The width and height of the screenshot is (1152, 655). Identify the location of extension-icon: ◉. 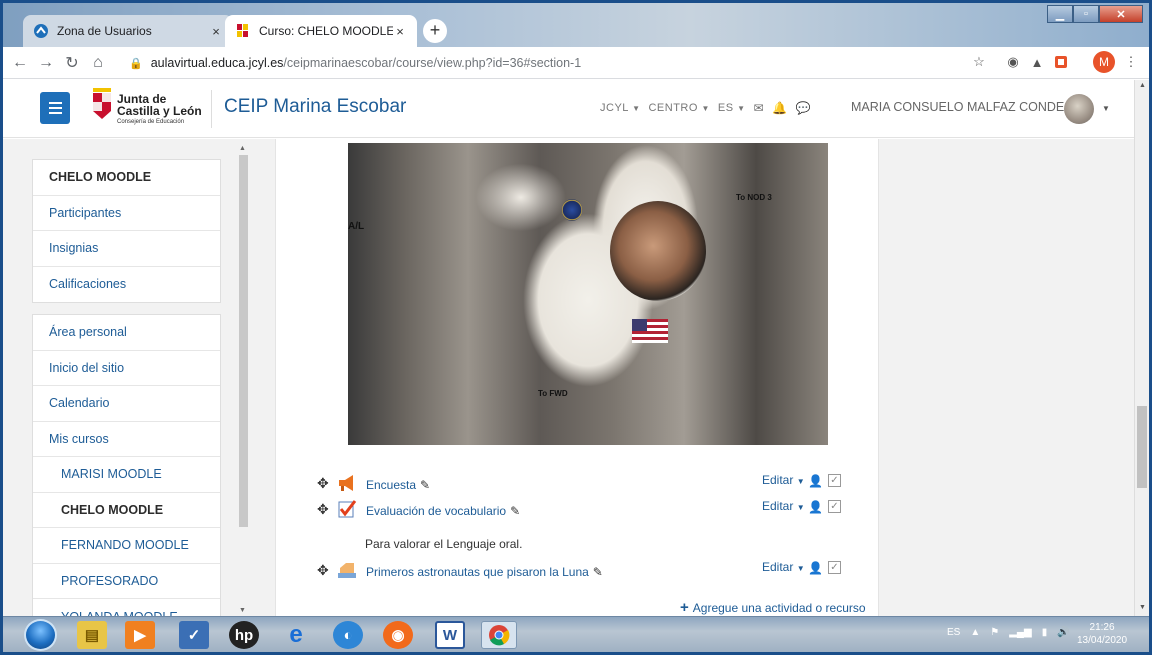
(1013, 62).